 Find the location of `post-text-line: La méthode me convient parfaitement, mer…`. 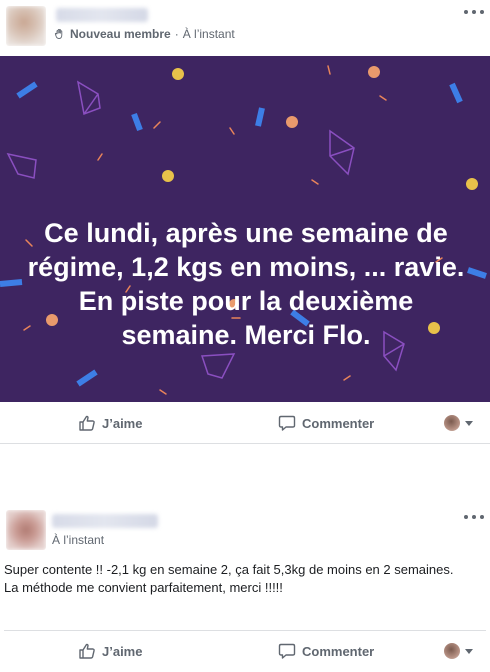

post-text-line: La méthode me convient parfaitement, mer… is located at coordinates (143, 587).